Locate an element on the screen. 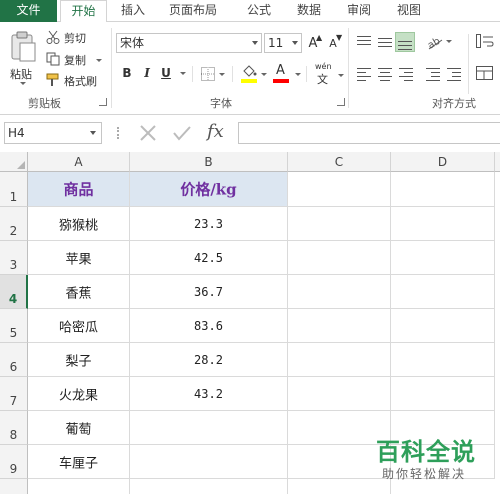  column-header-a: A is located at coordinates (79, 162).